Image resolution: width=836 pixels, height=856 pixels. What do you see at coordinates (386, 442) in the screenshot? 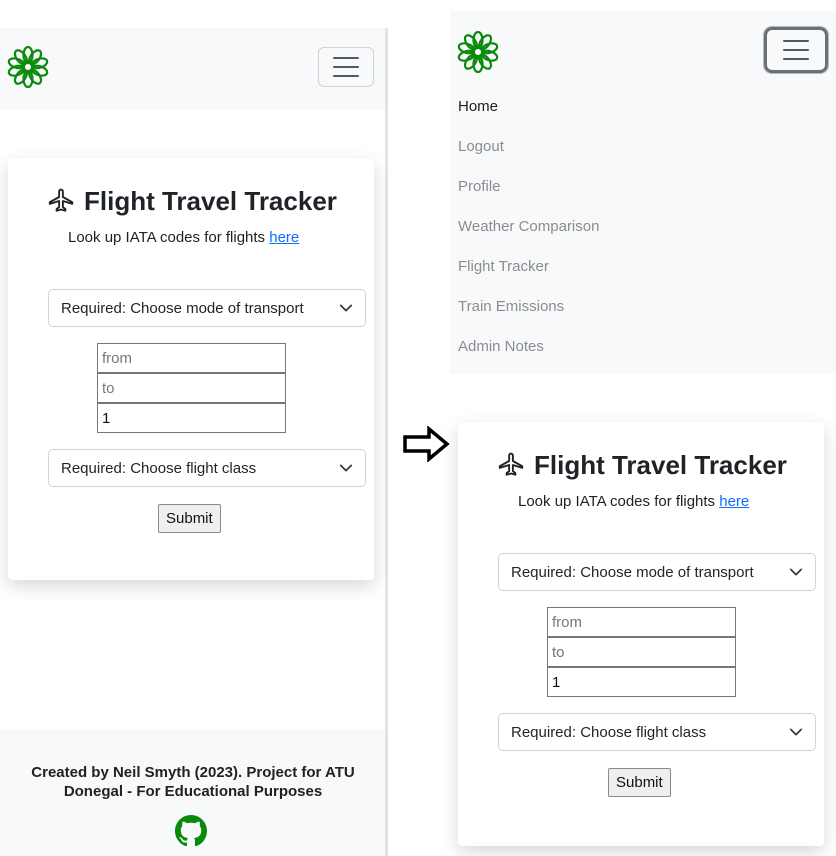
I see `panel-divider` at bounding box center [386, 442].